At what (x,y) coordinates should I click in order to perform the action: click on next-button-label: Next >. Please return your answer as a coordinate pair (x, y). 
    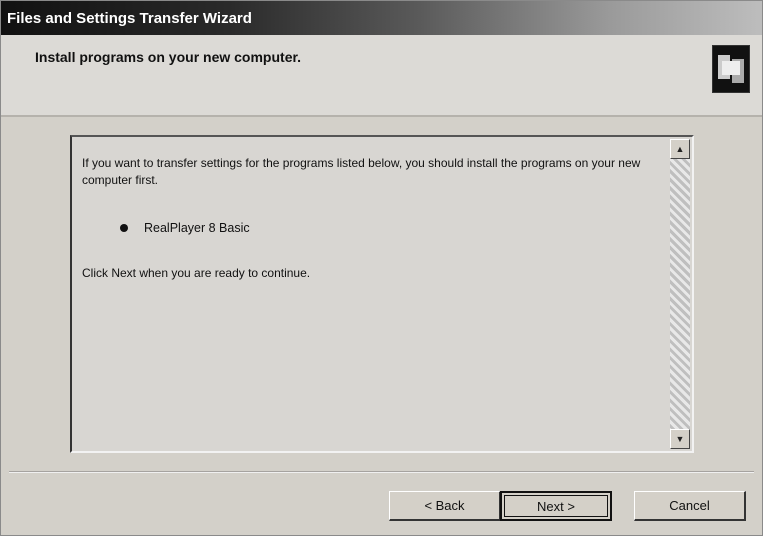
    Looking at the image, I should click on (556, 506).